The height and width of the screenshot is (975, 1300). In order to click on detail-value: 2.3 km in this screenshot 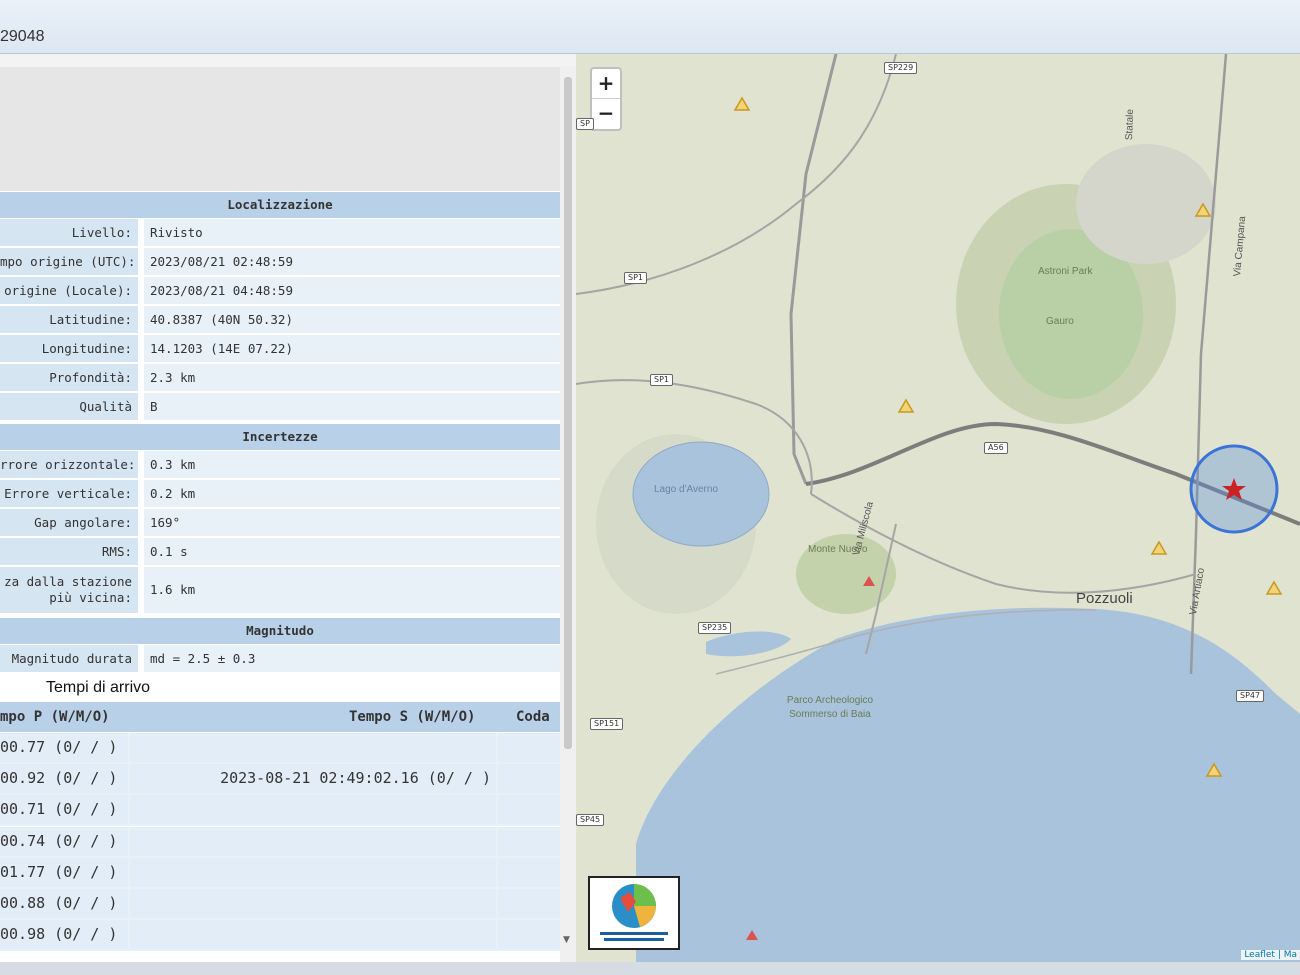, I will do `click(352, 377)`.